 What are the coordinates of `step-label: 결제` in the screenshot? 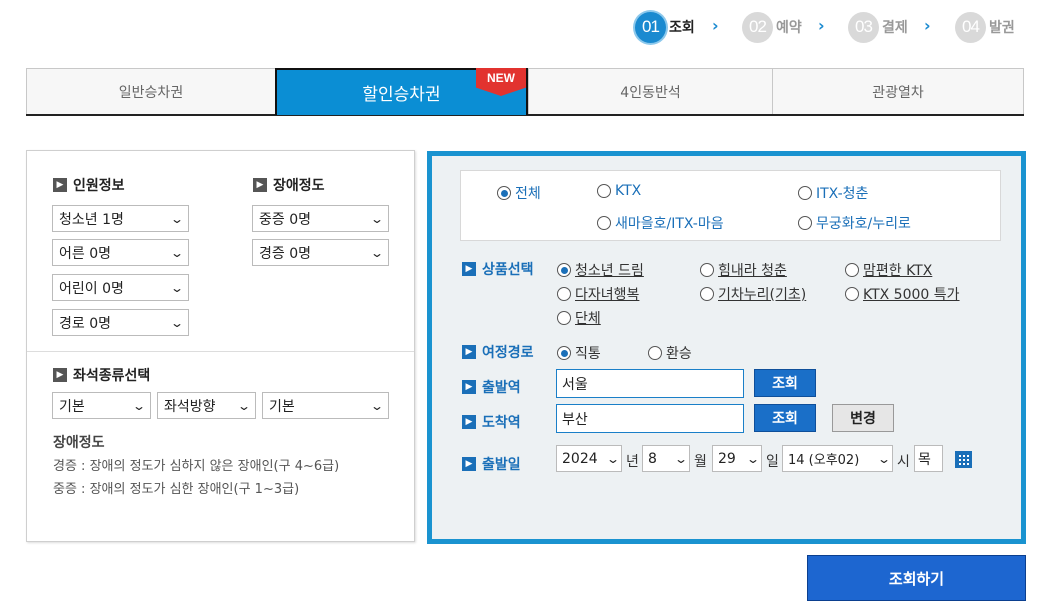 It's located at (895, 28).